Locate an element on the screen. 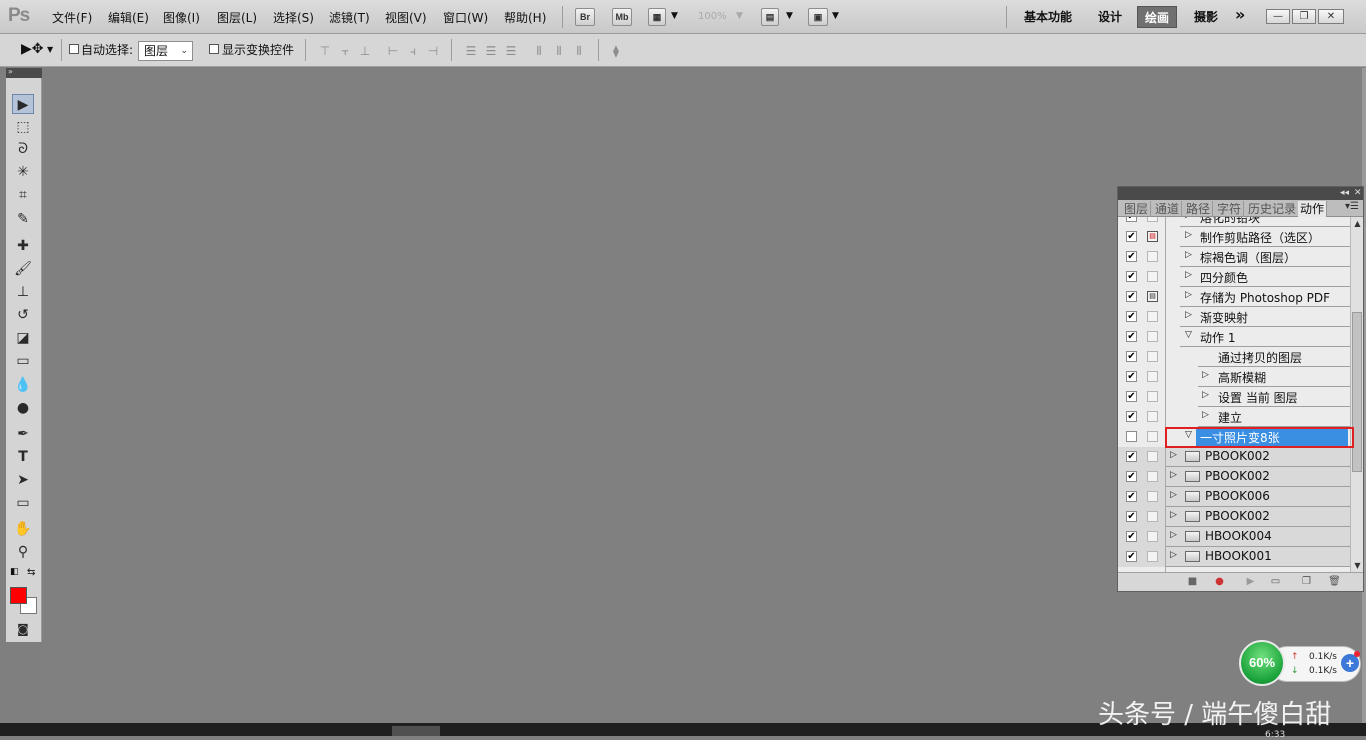 The height and width of the screenshot is (740, 1366). workspace-photography: 摄影 is located at coordinates (1206, 16).